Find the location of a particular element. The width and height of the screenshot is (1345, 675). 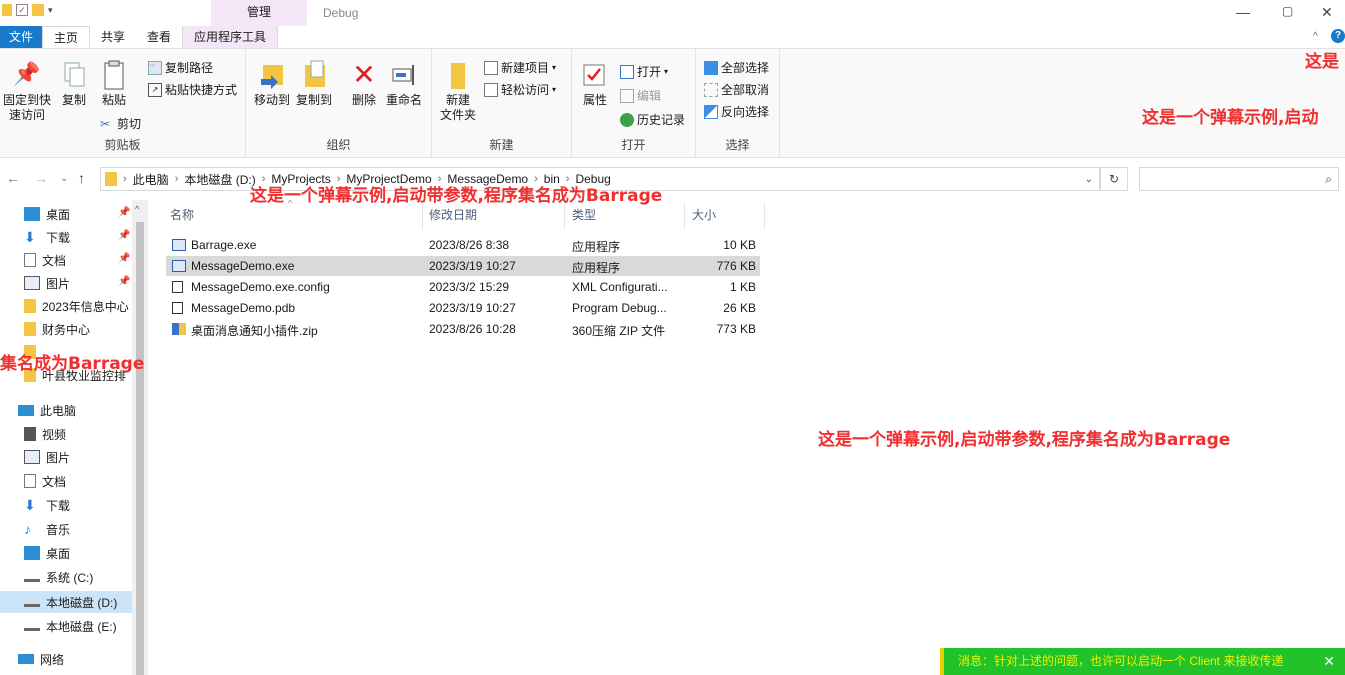

pictures-icon is located at coordinates (32, 457).